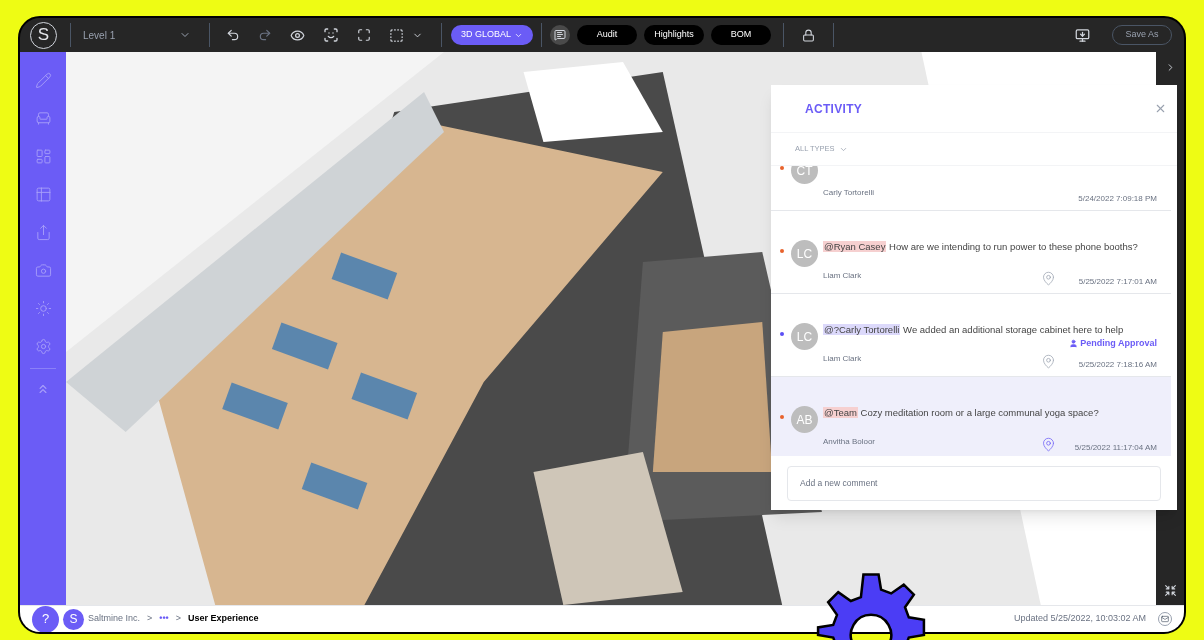  Describe the element at coordinates (43, 389) in the screenshot. I see `chevrons-up-icon` at that location.